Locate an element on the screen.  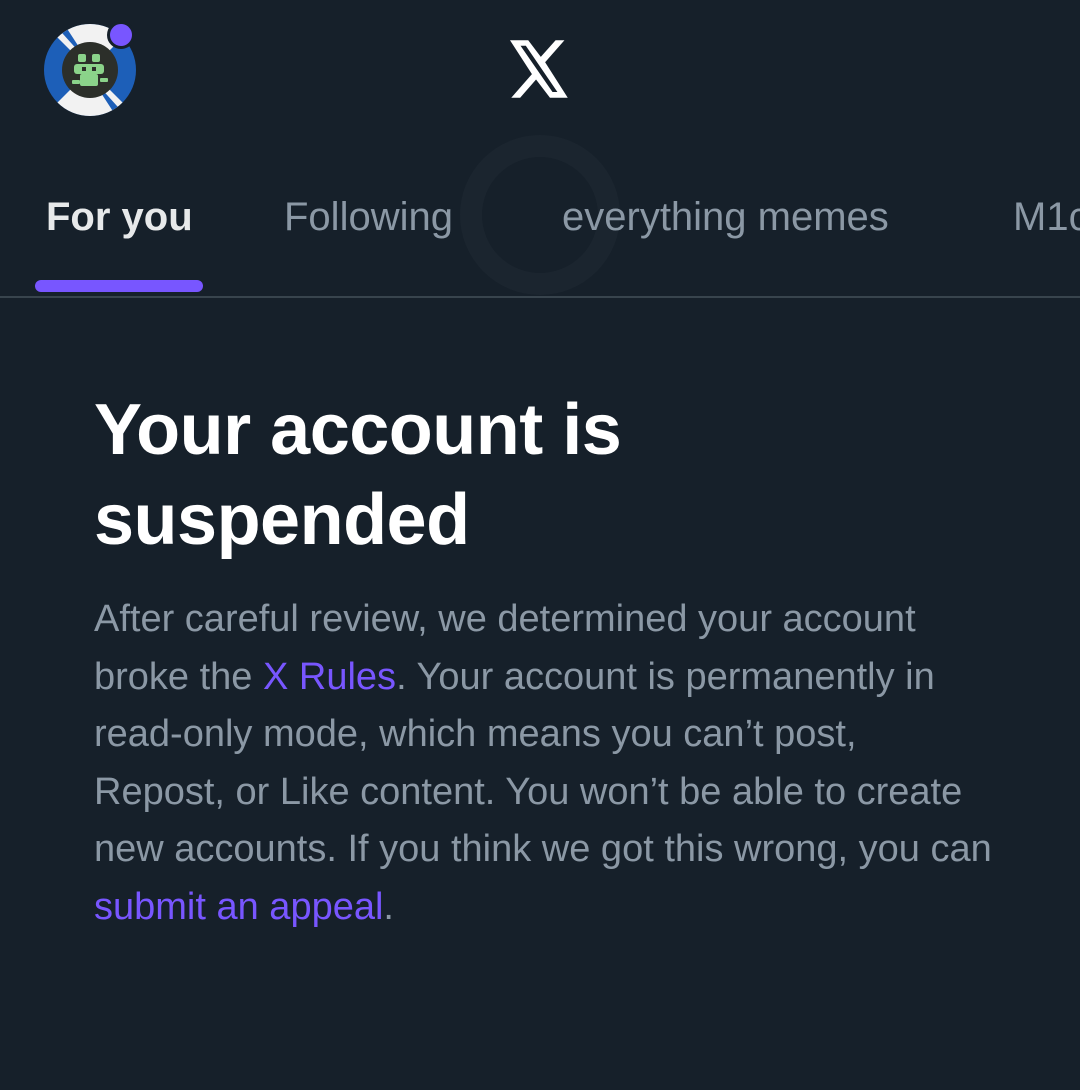
notice-text-3: . is located at coordinates (388, 906).